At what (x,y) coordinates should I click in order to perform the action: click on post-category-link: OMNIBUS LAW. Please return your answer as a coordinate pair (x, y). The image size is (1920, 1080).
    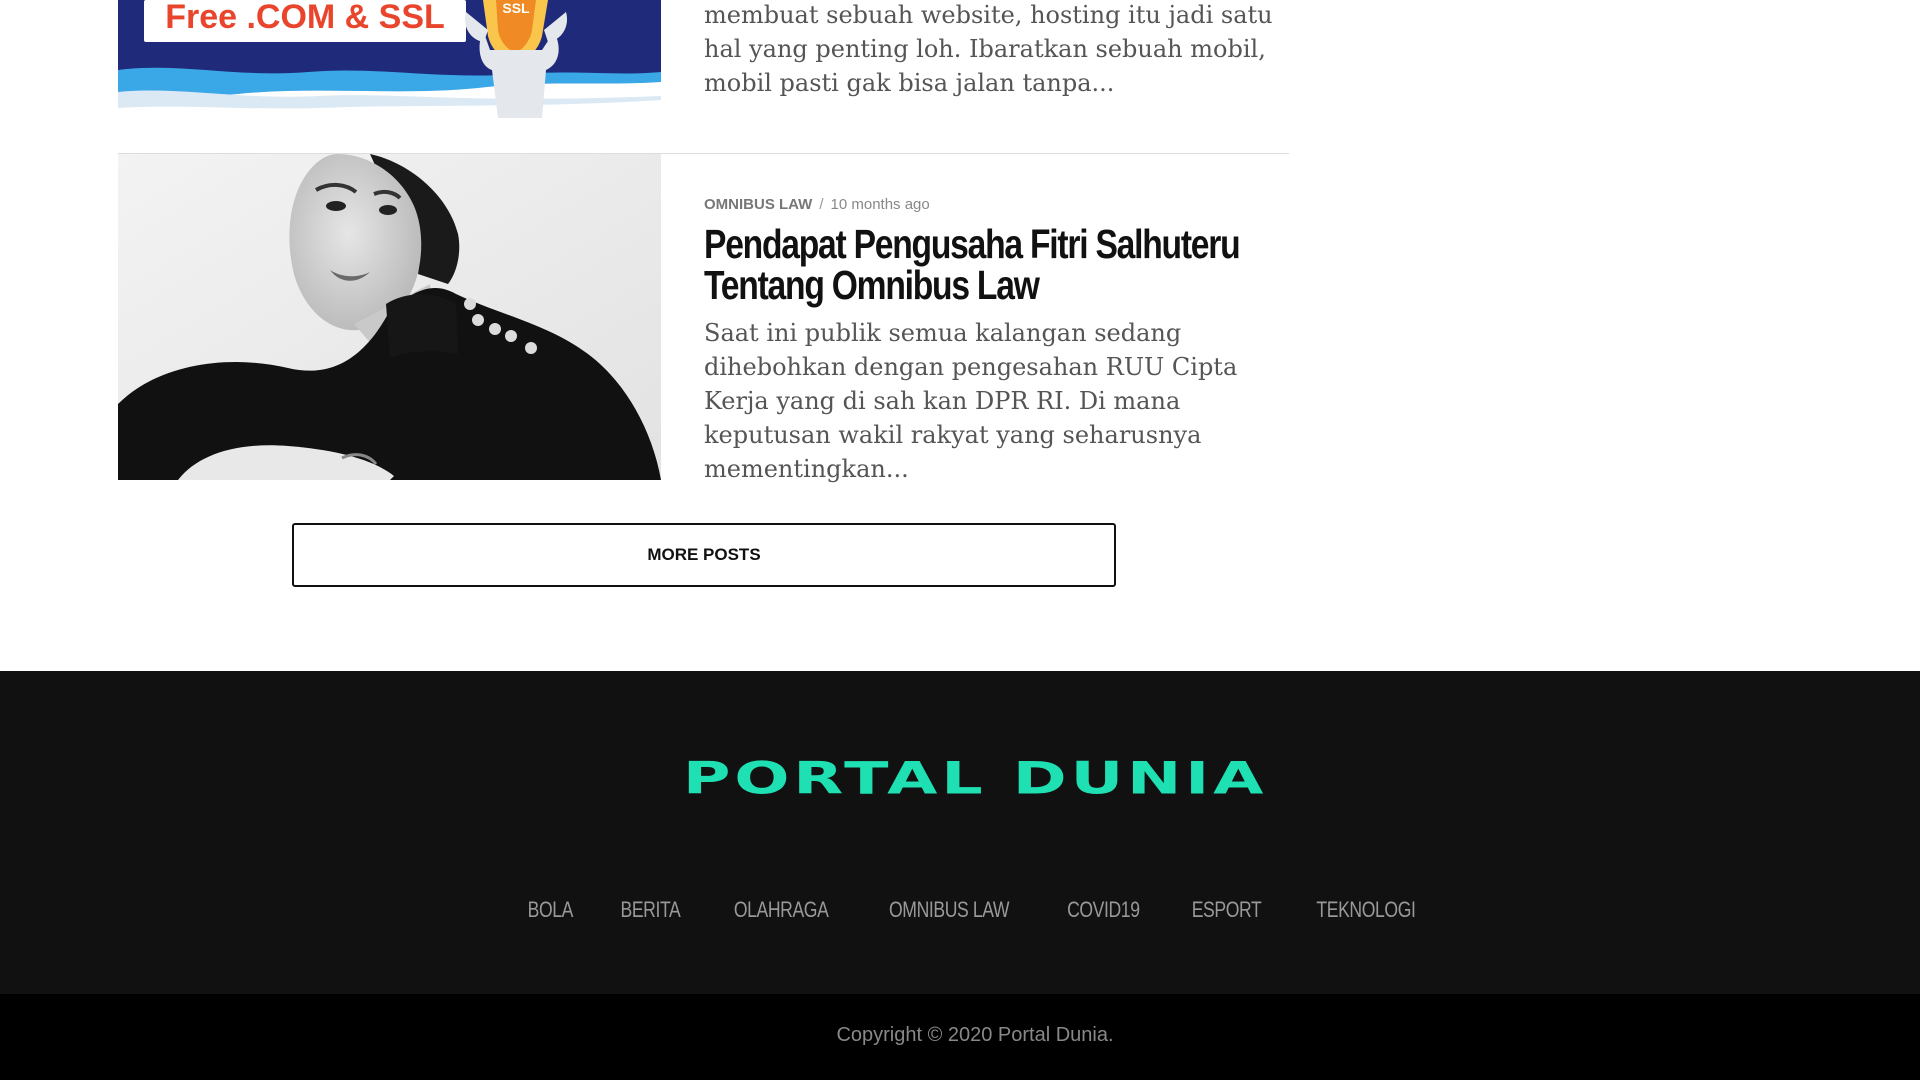
    Looking at the image, I should click on (758, 204).